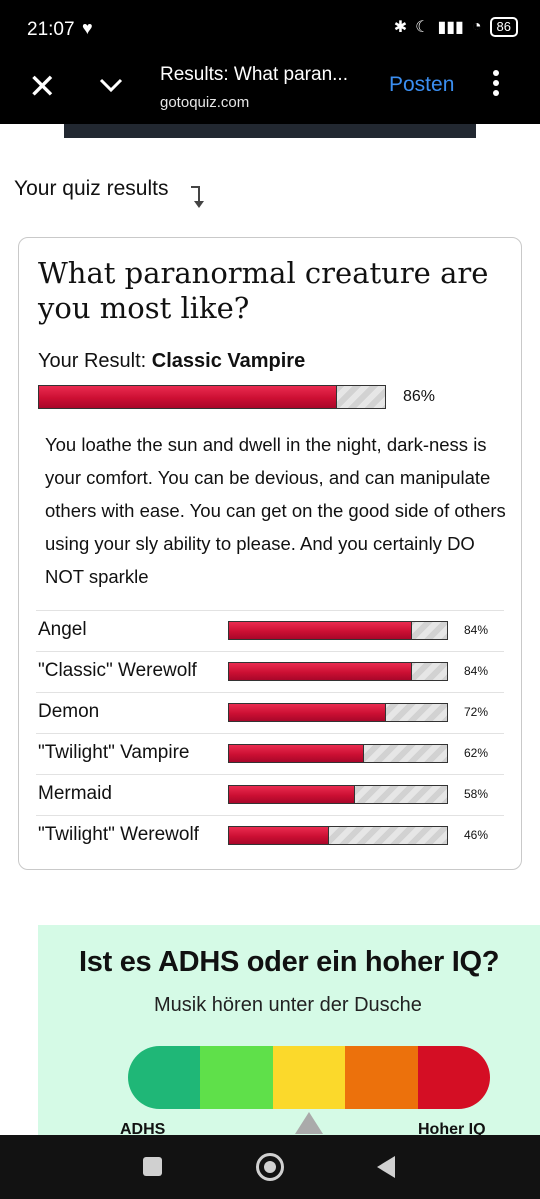 This screenshot has width=540, height=1199. I want to click on home-icon, so click(270, 1167).